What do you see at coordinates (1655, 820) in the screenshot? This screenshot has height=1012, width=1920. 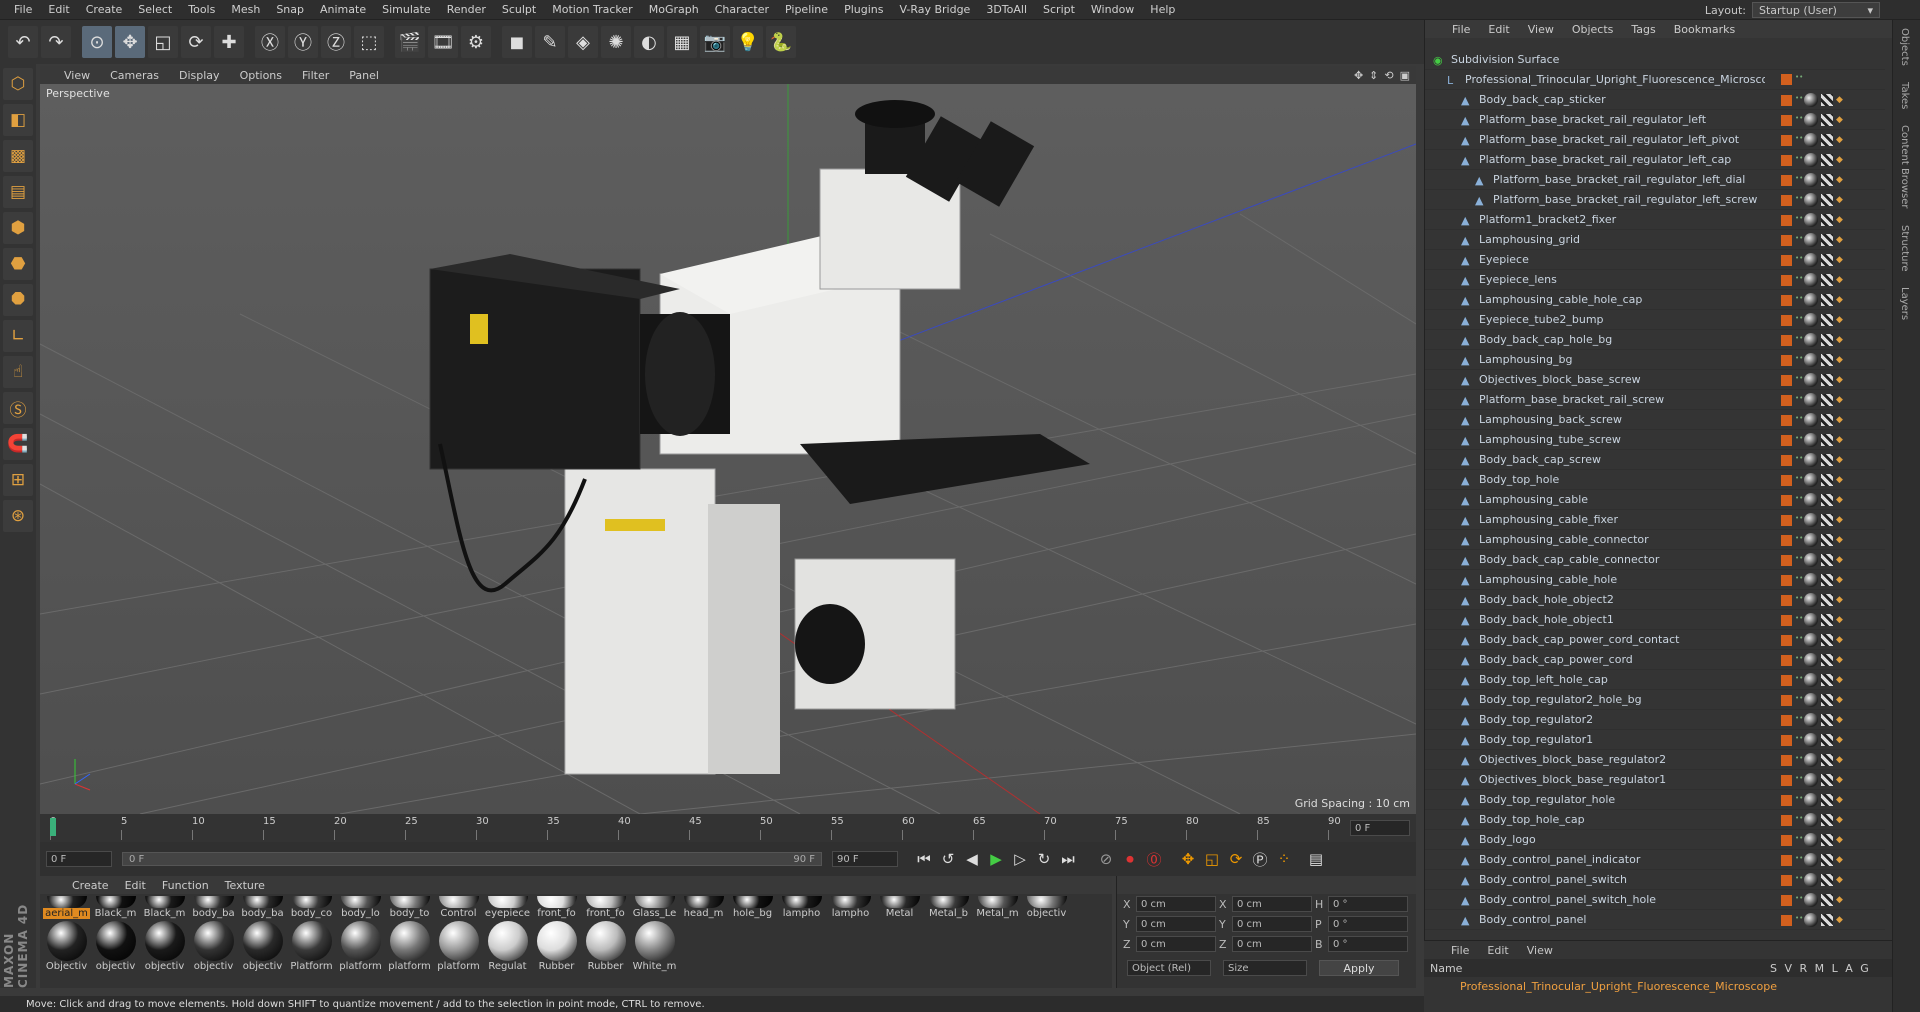 I see `object-tree-row: ▲ Body_top_hole_cap •• ◆` at bounding box center [1655, 820].